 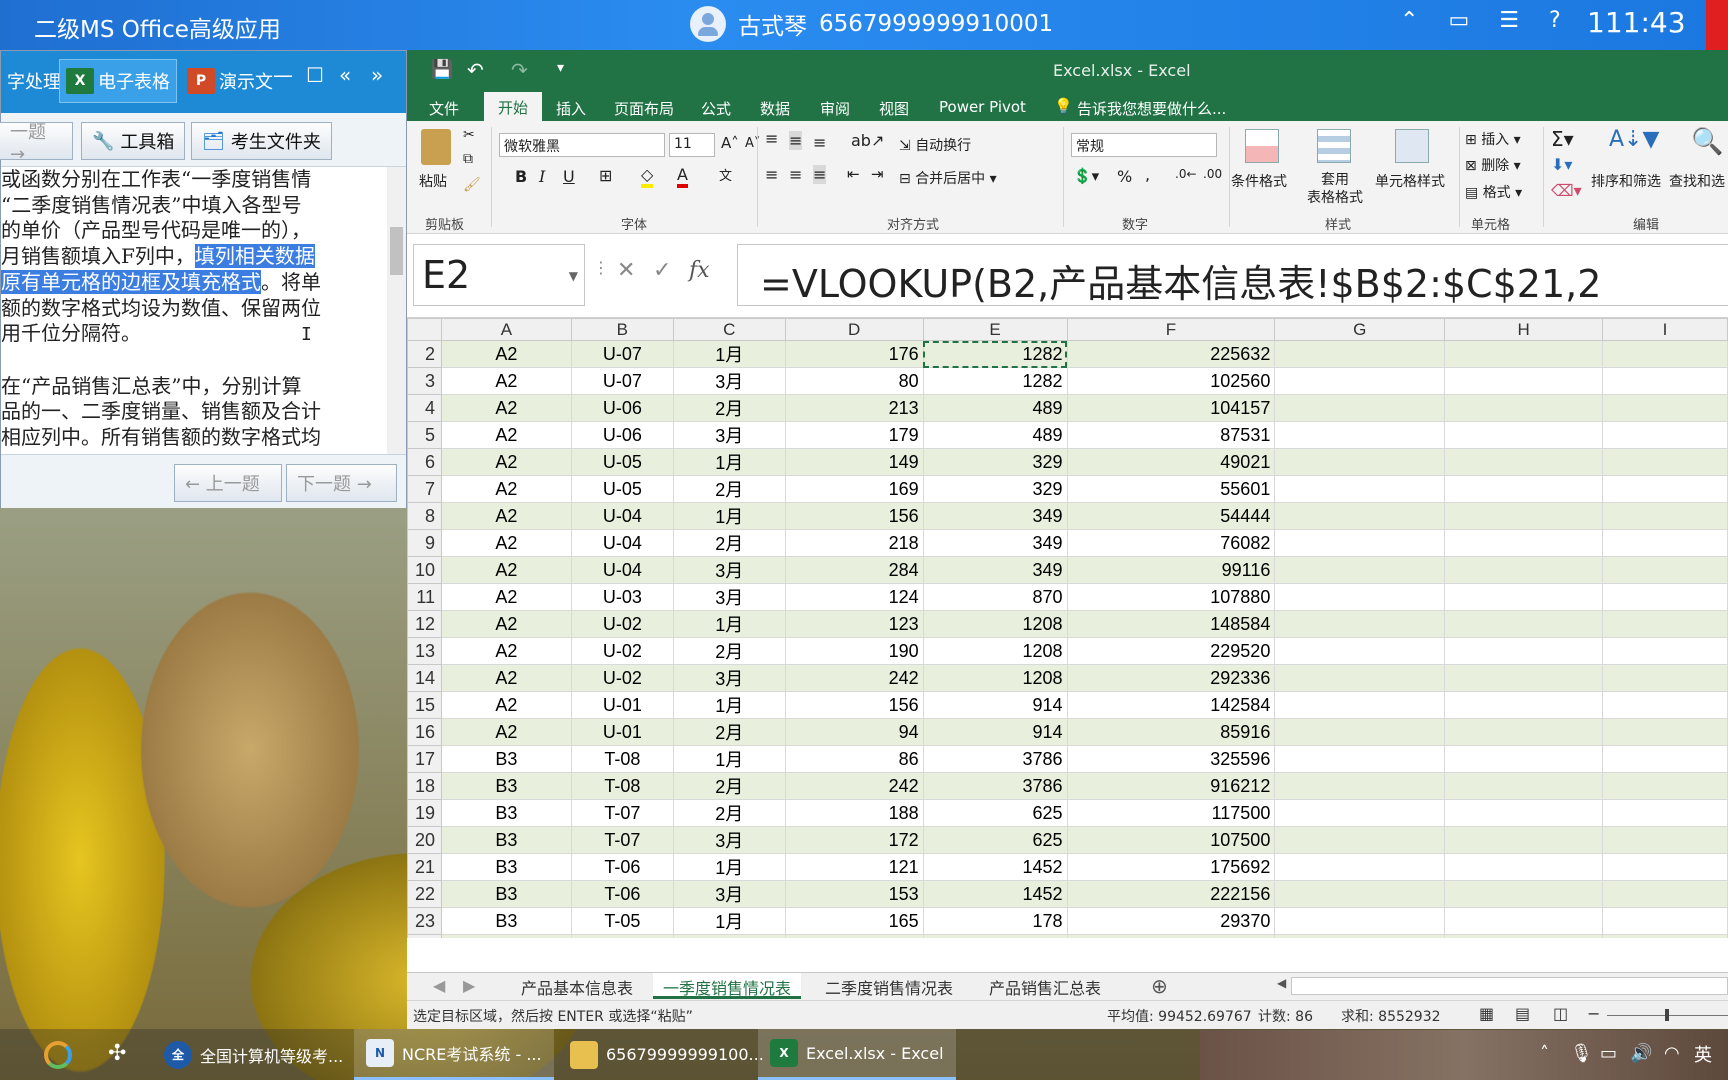 What do you see at coordinates (662, 270) in the screenshot?
I see `enter-icon: ✓` at bounding box center [662, 270].